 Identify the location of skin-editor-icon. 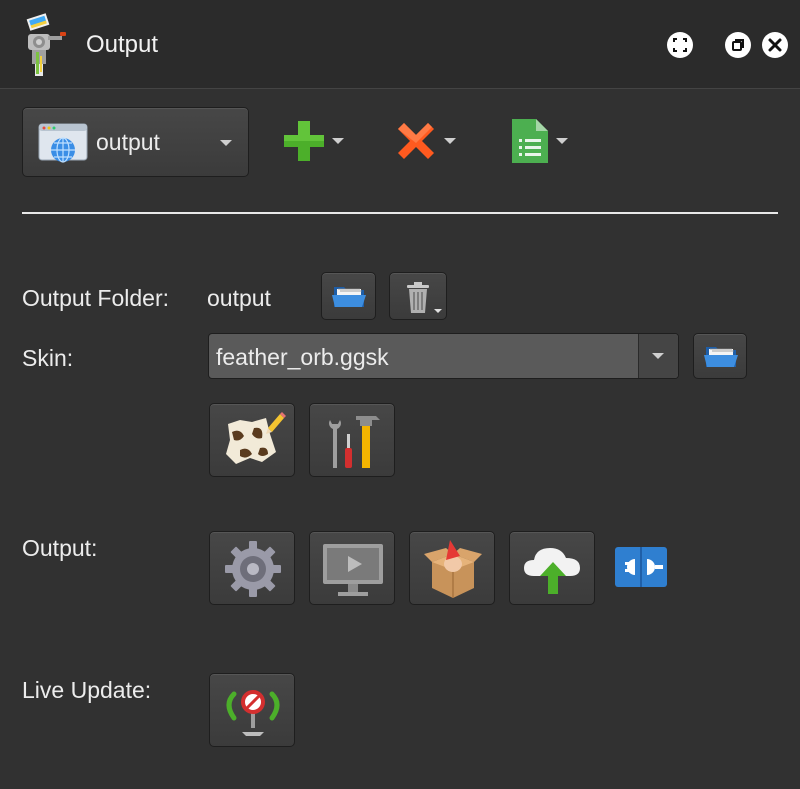
(256, 438).